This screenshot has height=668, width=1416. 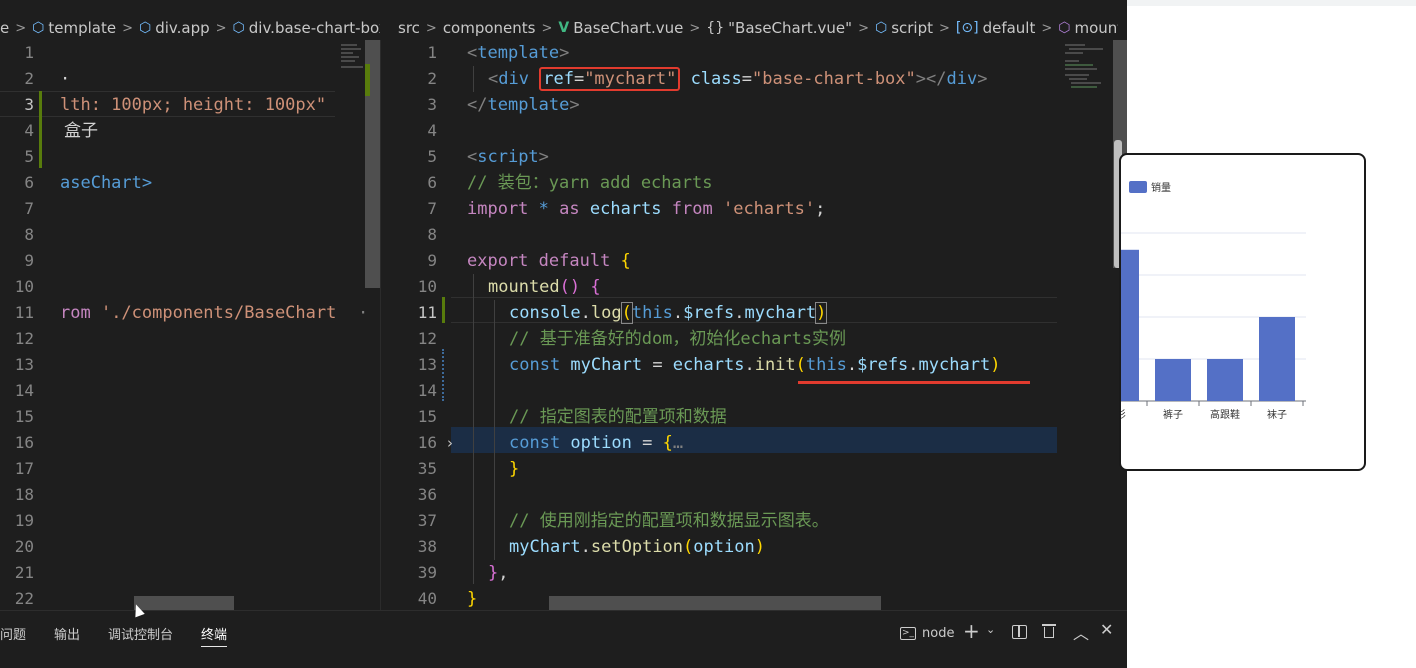 What do you see at coordinates (427, 416) in the screenshot?
I see `line-number: 15` at bounding box center [427, 416].